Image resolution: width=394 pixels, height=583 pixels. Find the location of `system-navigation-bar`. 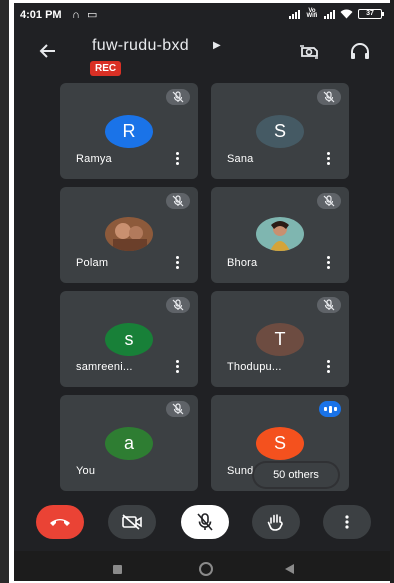

system-navigation-bar is located at coordinates (202, 566).